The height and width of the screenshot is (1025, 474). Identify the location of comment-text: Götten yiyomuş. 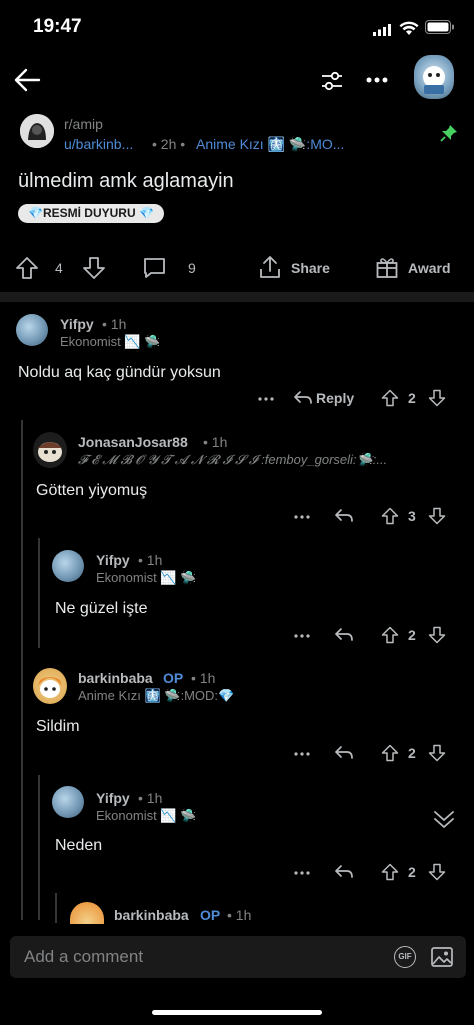
(91, 491).